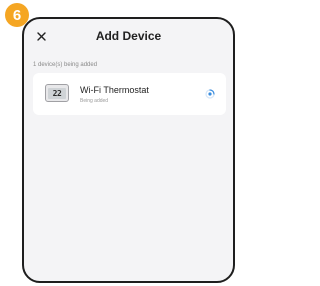 This screenshot has width=320, height=286. I want to click on thermostat-display-reading: 22, so click(57, 93).